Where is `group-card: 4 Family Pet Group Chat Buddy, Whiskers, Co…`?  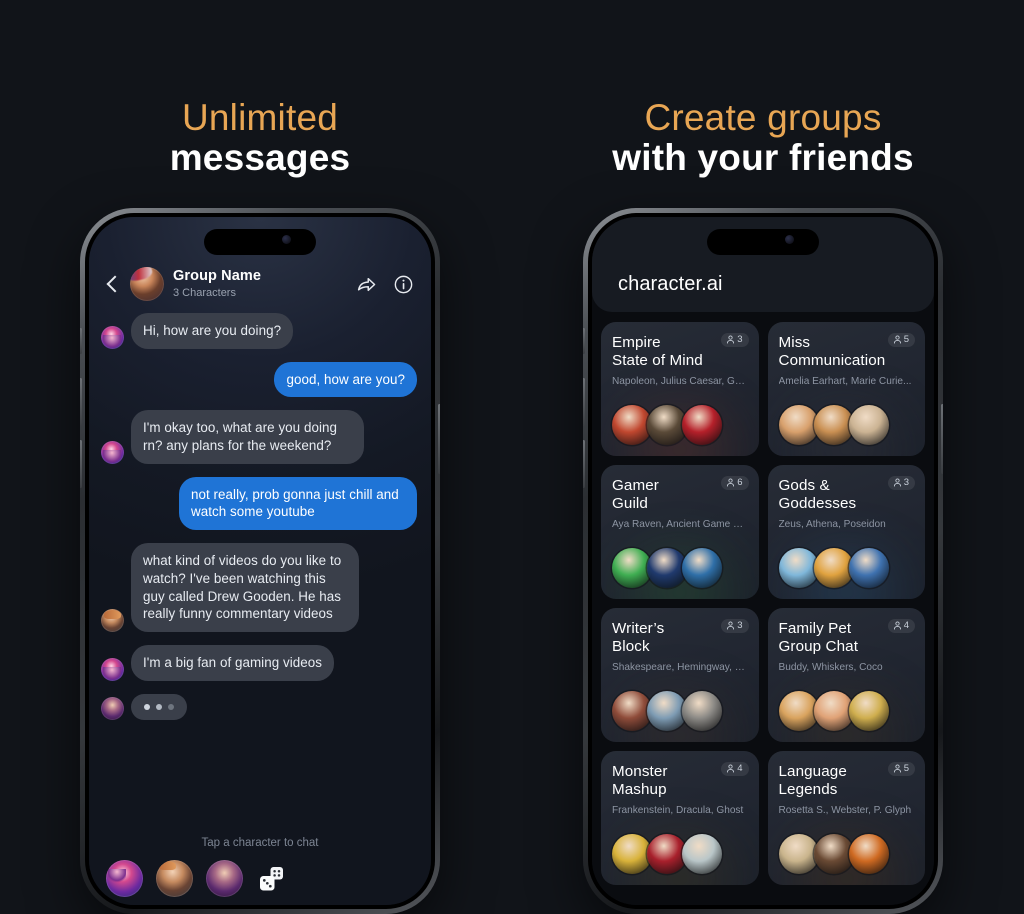
group-card: 4 Family Pet Group Chat Buddy, Whiskers, Co… is located at coordinates (846, 675).